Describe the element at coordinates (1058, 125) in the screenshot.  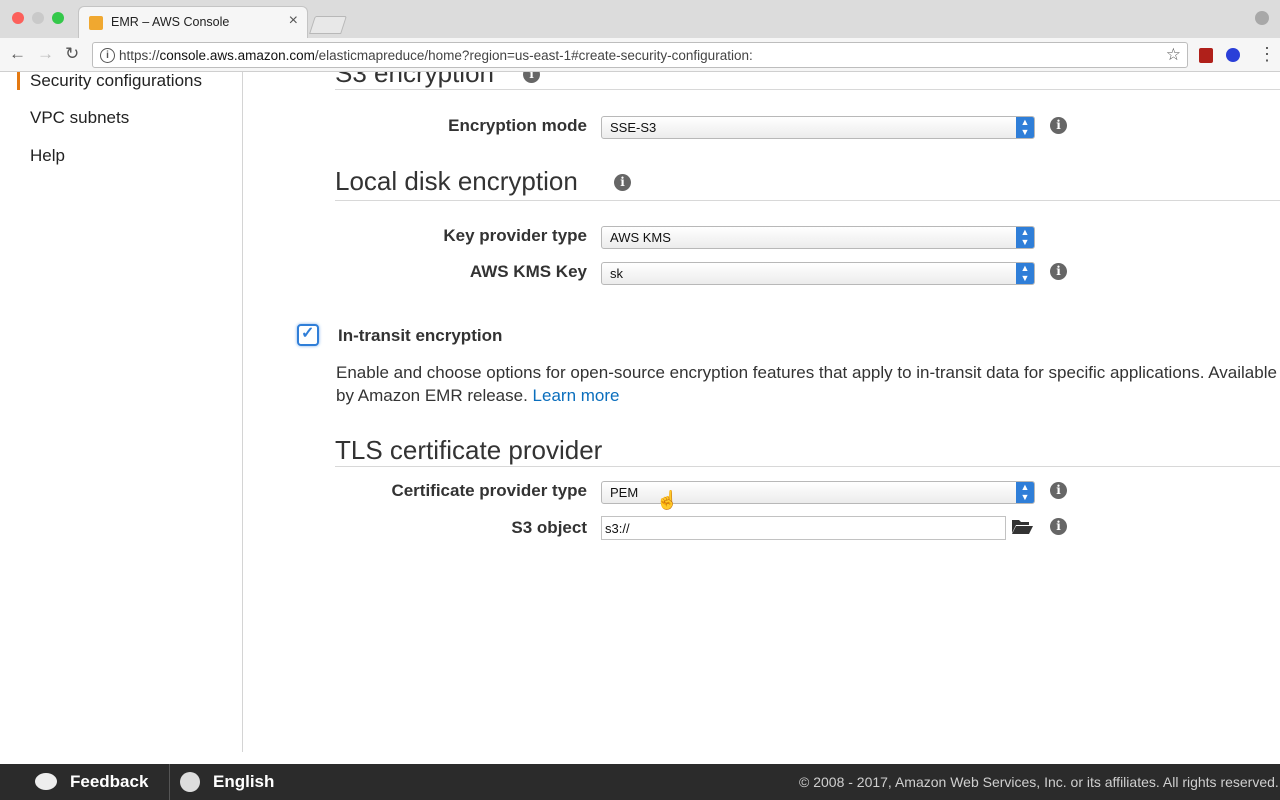
I see `encryption-mode-info-icon: i` at that location.